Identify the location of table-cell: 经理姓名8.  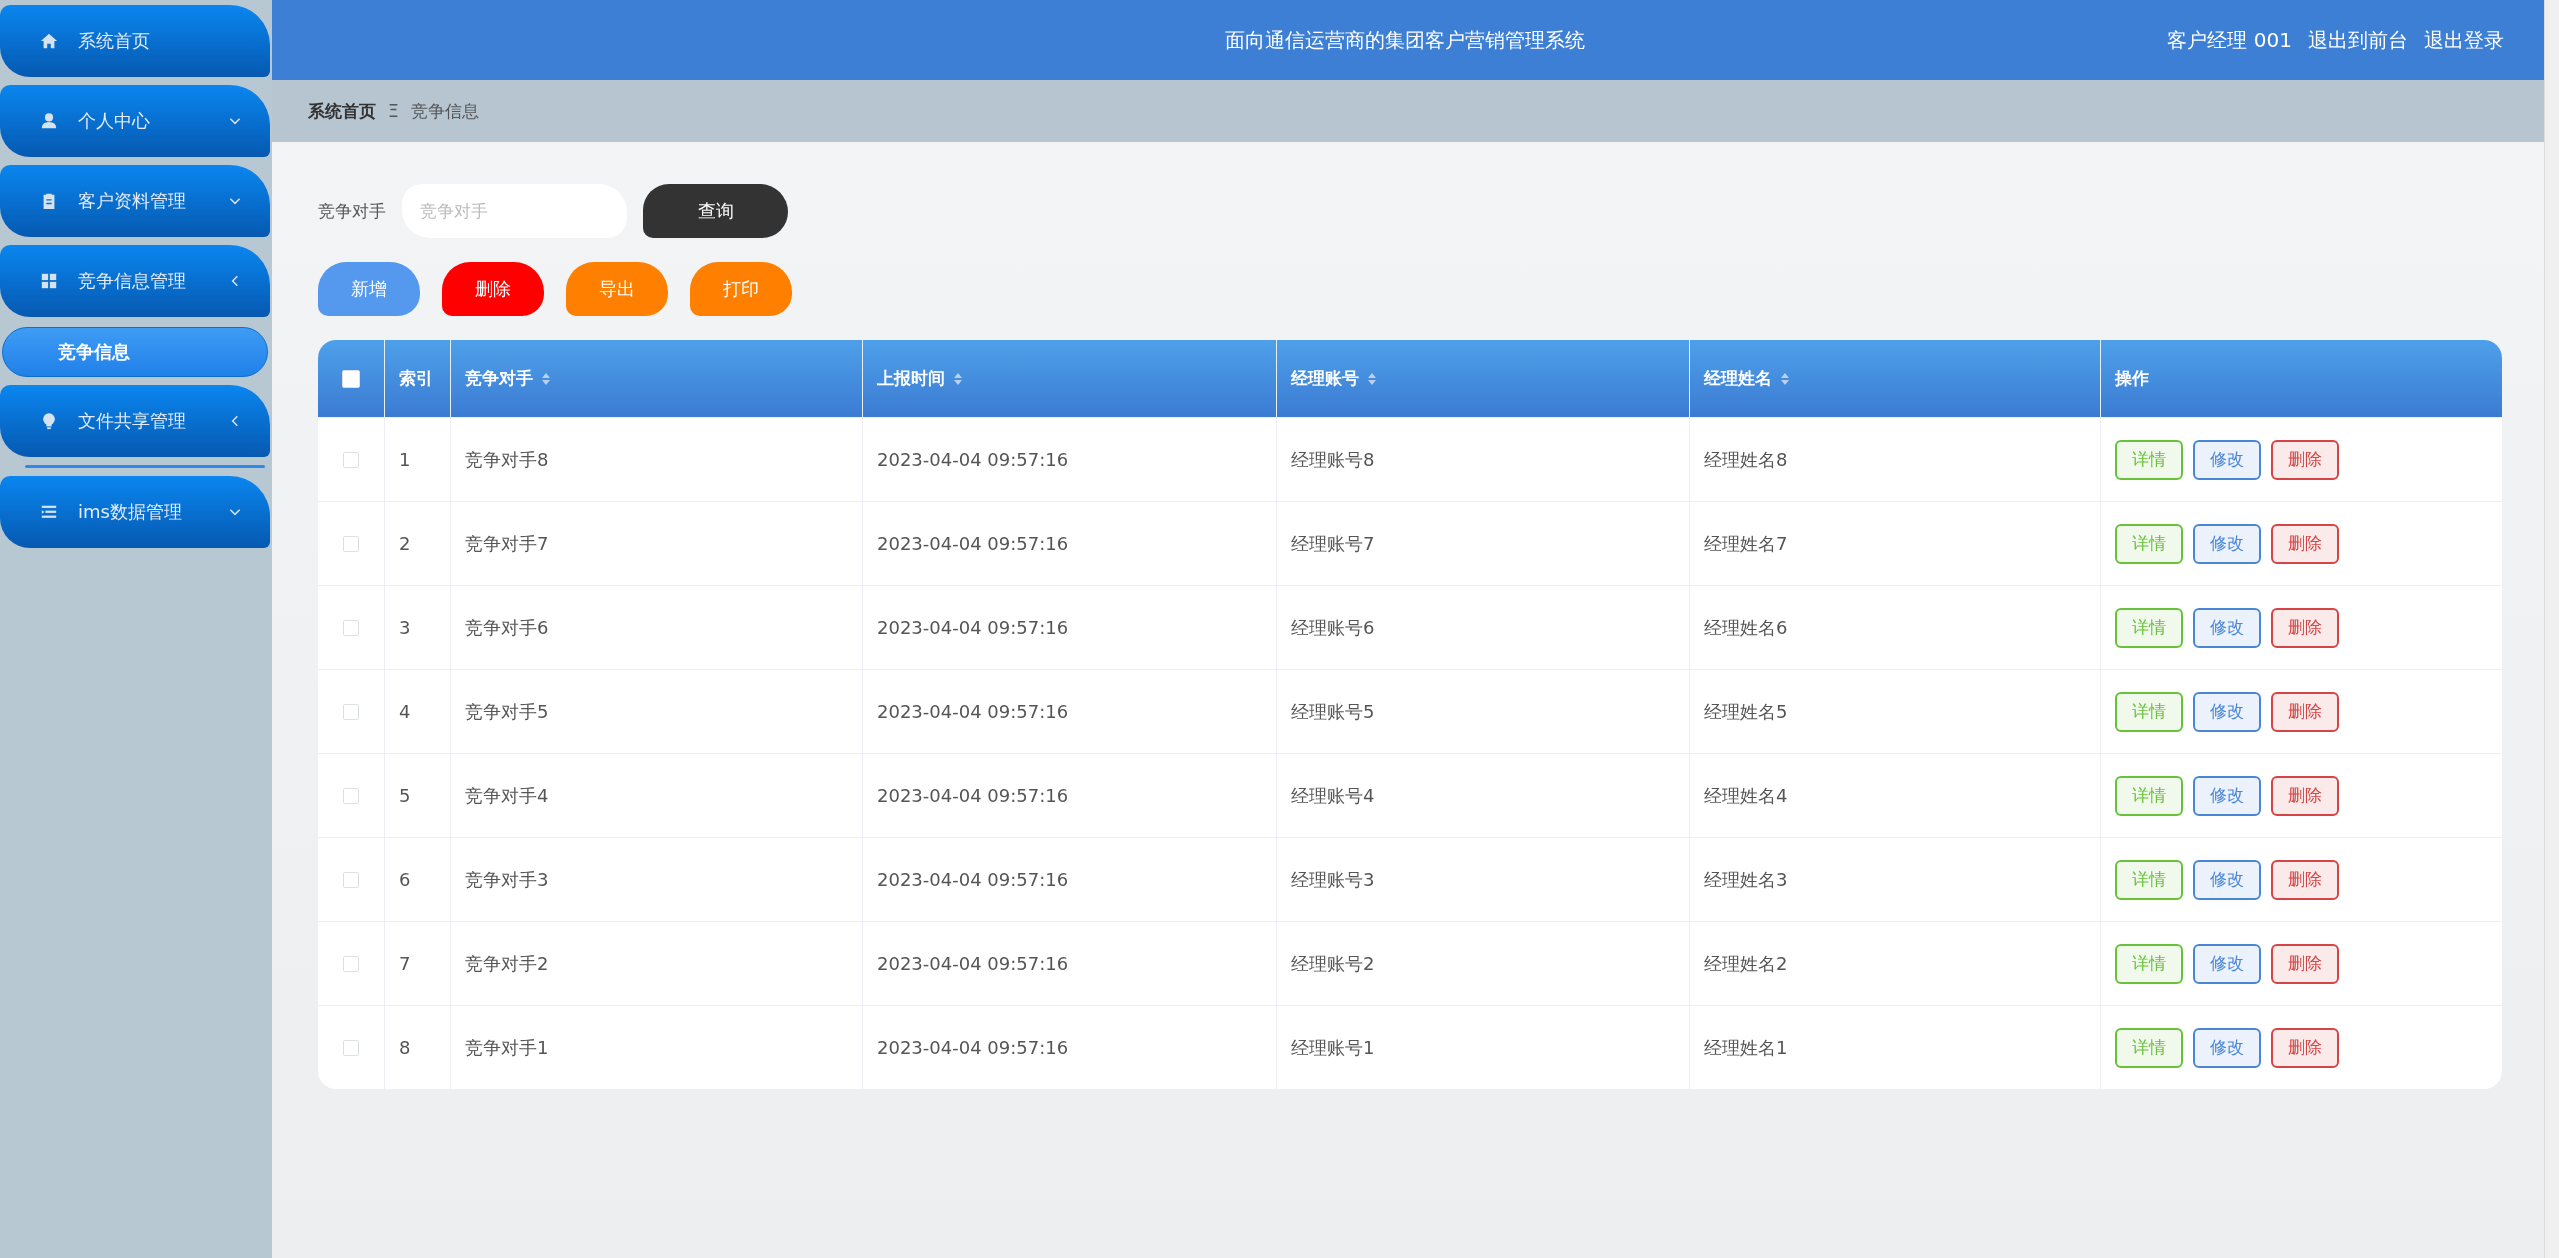
(1746, 459).